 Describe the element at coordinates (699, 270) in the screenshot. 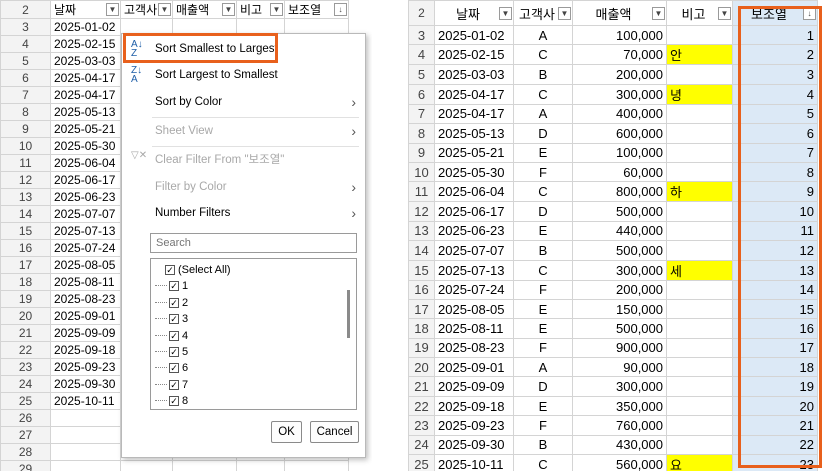

I see `cell-note: 세` at that location.